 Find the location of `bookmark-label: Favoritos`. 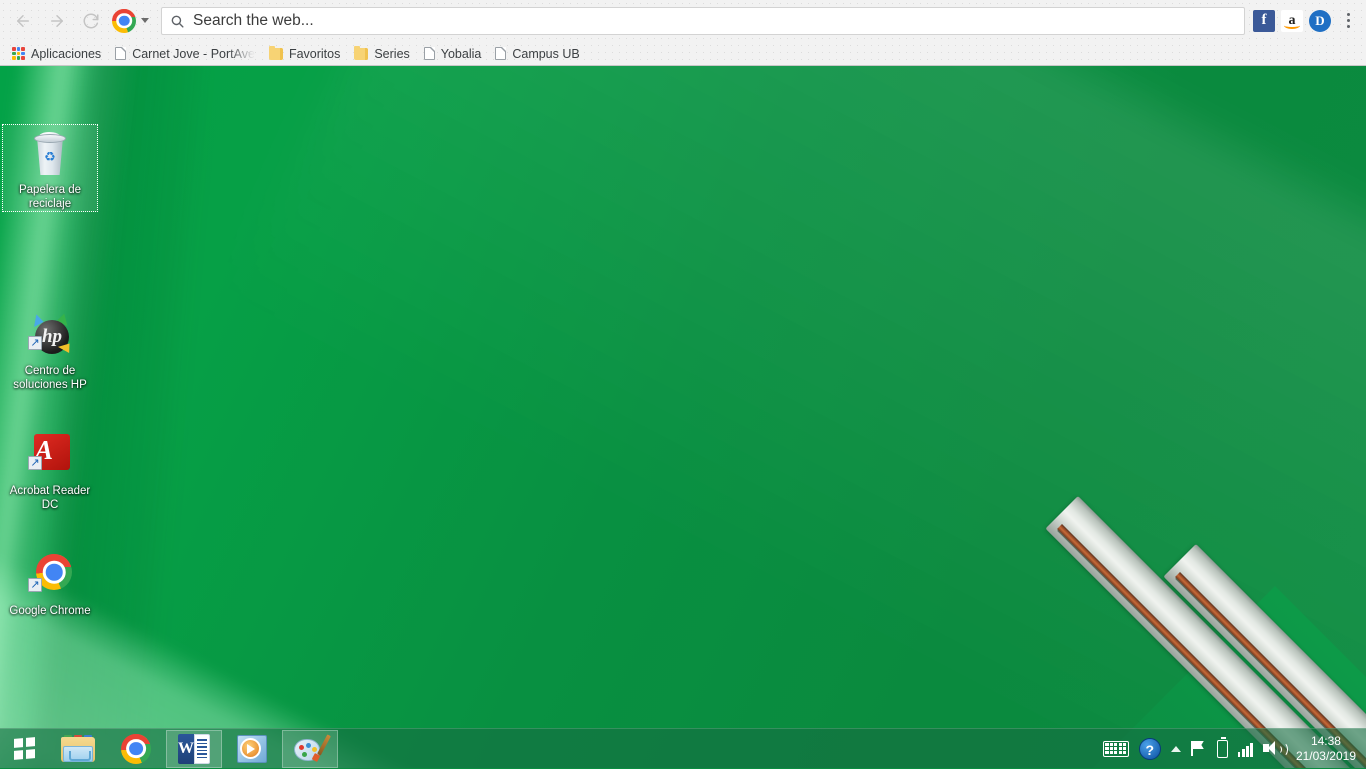

bookmark-label: Favoritos is located at coordinates (314, 53).